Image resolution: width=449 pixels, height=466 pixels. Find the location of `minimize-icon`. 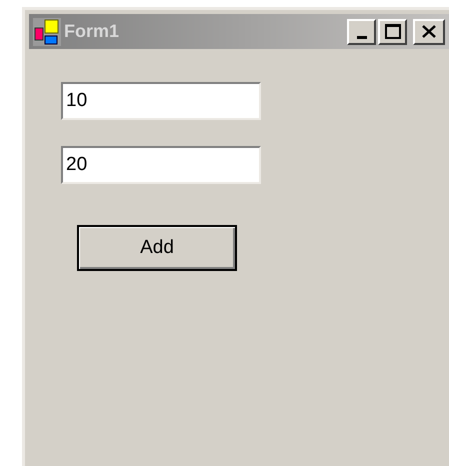

minimize-icon is located at coordinates (361, 37).